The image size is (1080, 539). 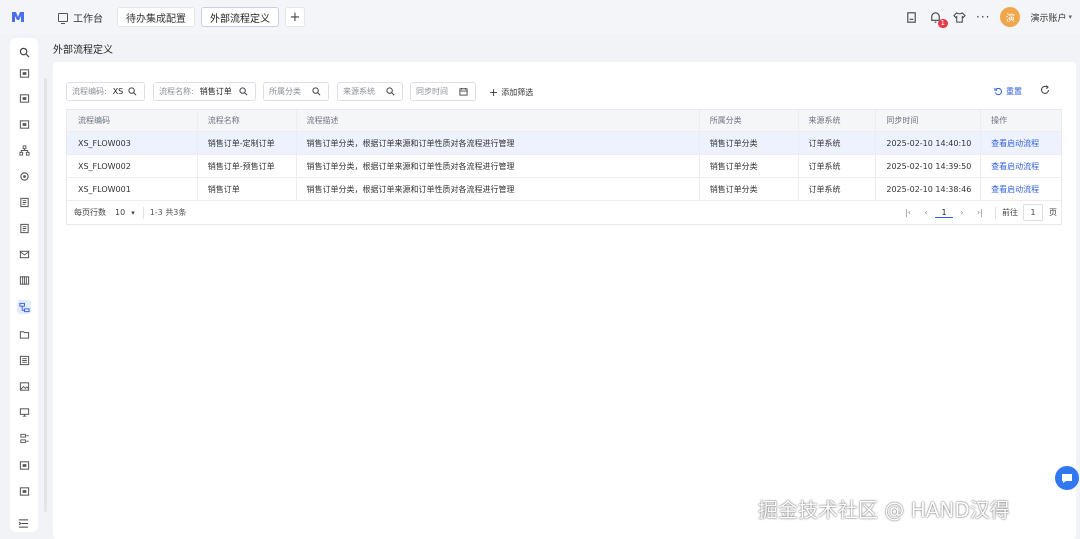 What do you see at coordinates (1053, 212) in the screenshot?
I see `page-unit-label: 页` at bounding box center [1053, 212].